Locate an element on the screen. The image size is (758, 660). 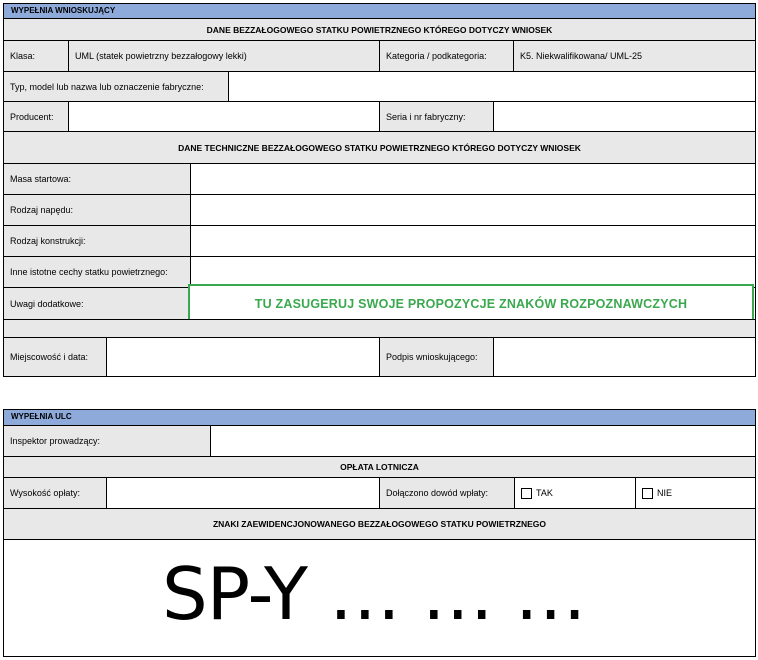
masa-label: Masa startowa: is located at coordinates (97, 179).